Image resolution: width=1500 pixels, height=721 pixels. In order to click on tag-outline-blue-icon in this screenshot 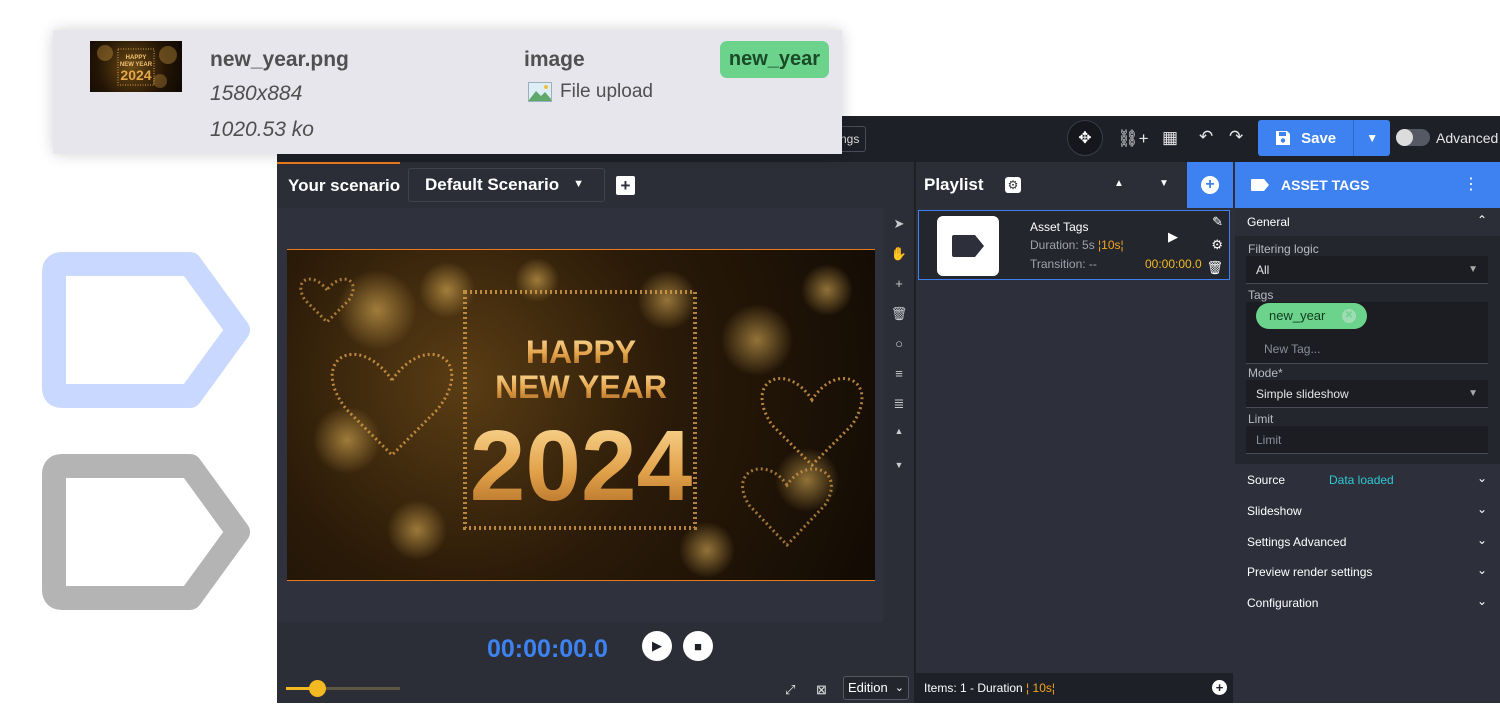, I will do `click(146, 330)`.